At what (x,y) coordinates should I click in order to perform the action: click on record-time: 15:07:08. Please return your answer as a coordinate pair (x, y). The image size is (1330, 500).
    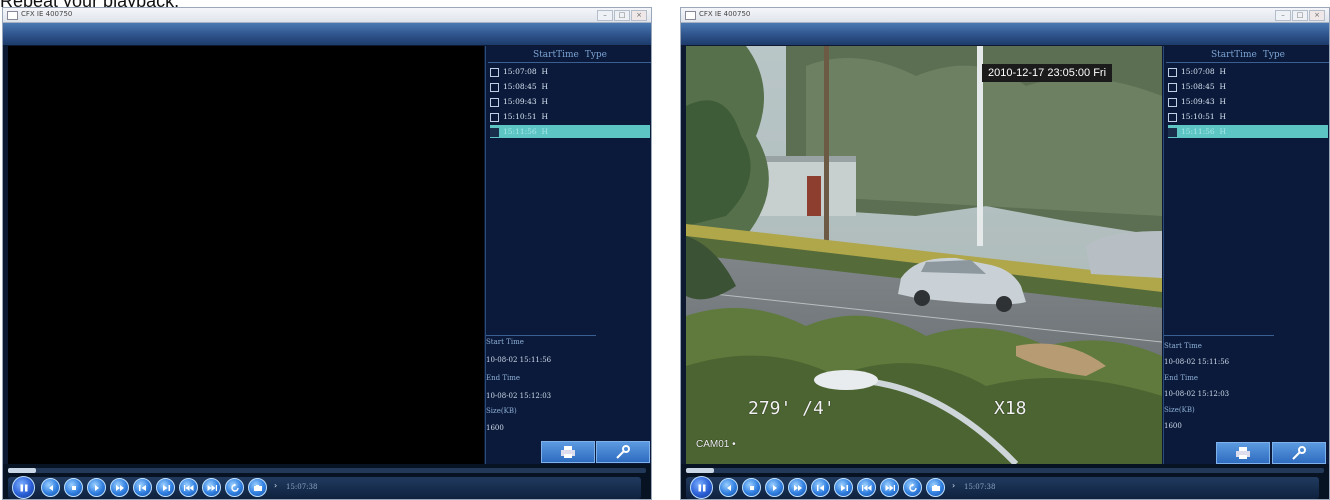
    Looking at the image, I should click on (1198, 71).